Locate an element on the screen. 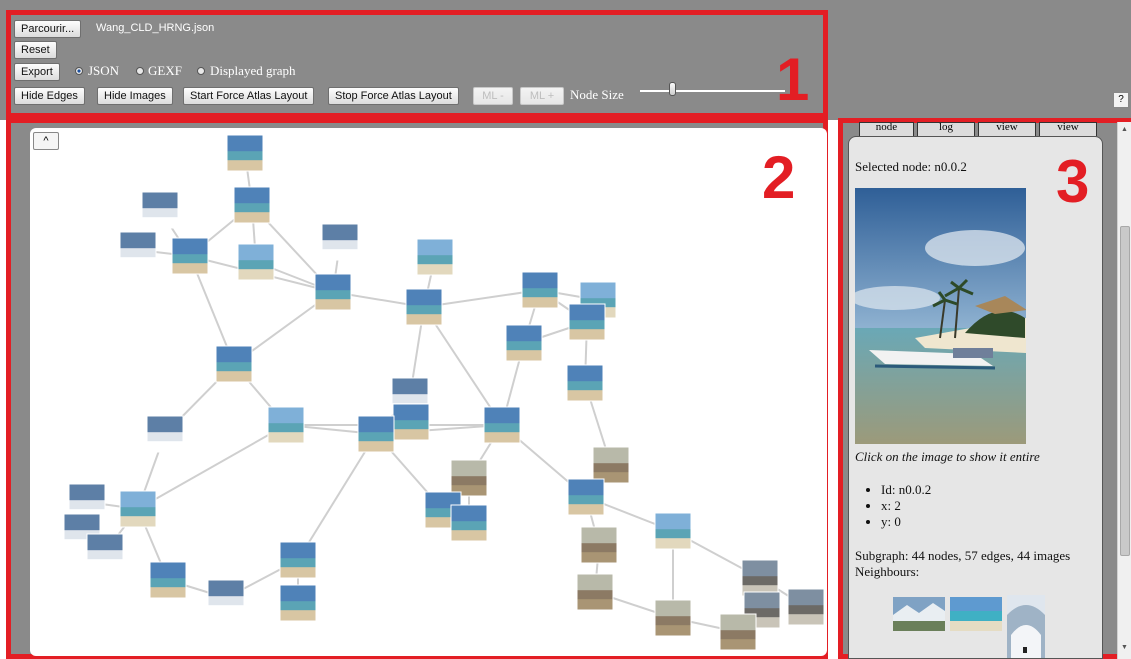  tab-view: view is located at coordinates (1007, 129).